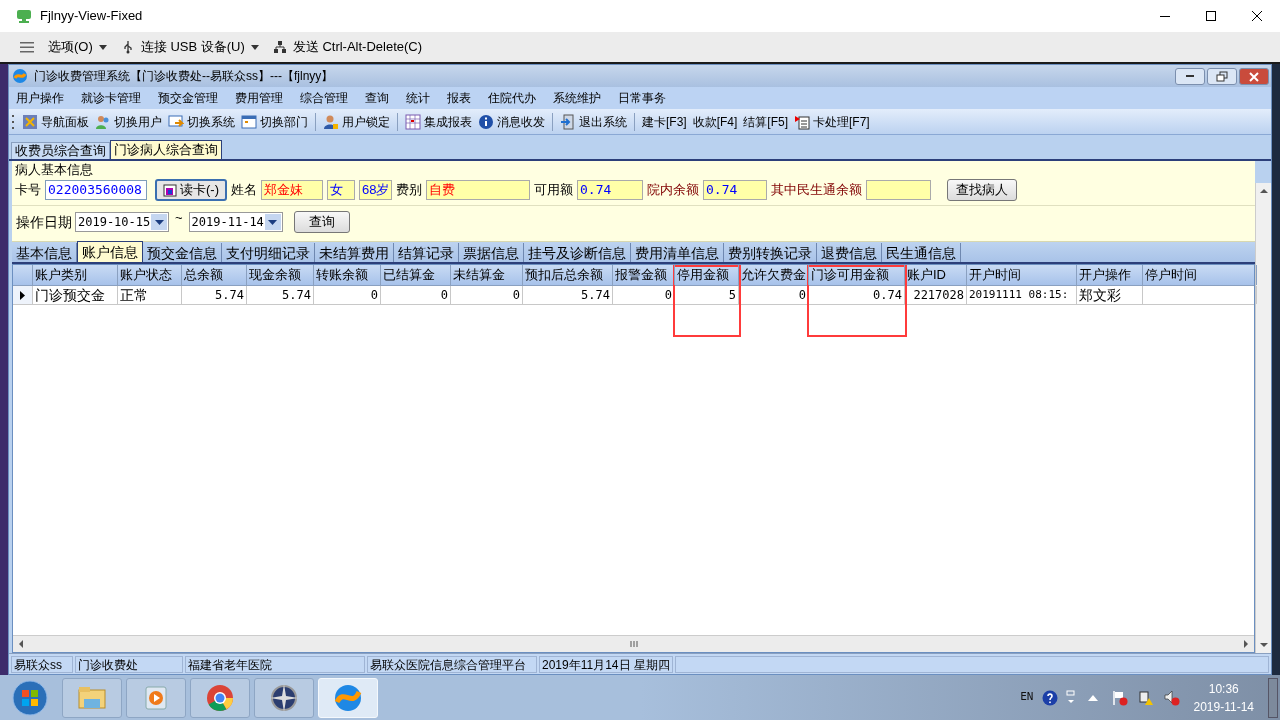 The width and height of the screenshot is (1280, 720). What do you see at coordinates (1092, 697) in the screenshot?
I see `tray-expand-icon` at bounding box center [1092, 697].